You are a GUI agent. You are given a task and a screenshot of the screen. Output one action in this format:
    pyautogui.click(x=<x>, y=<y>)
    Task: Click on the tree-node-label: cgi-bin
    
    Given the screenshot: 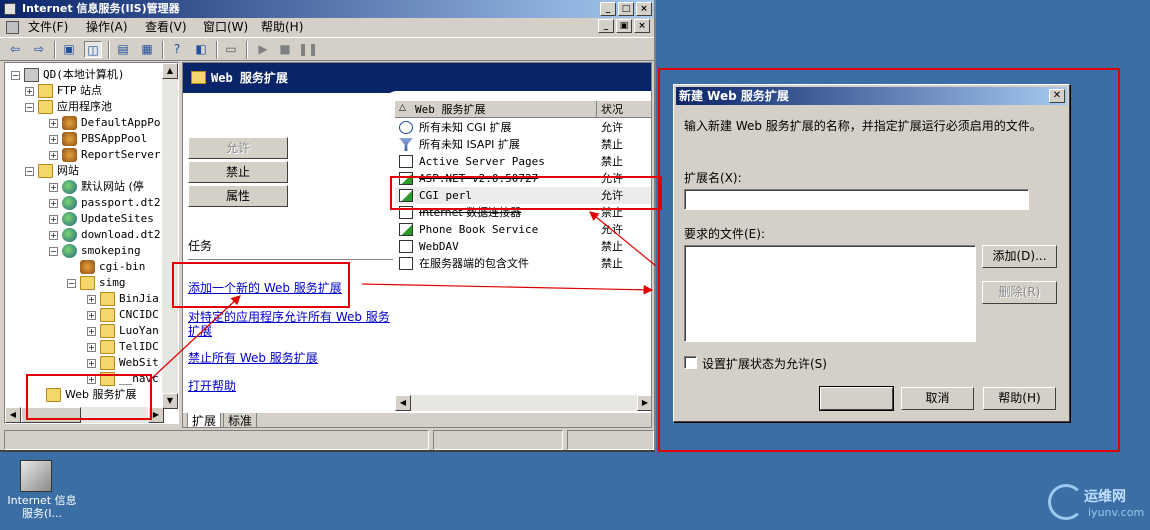 What is the action you would take?
    pyautogui.click(x=122, y=266)
    